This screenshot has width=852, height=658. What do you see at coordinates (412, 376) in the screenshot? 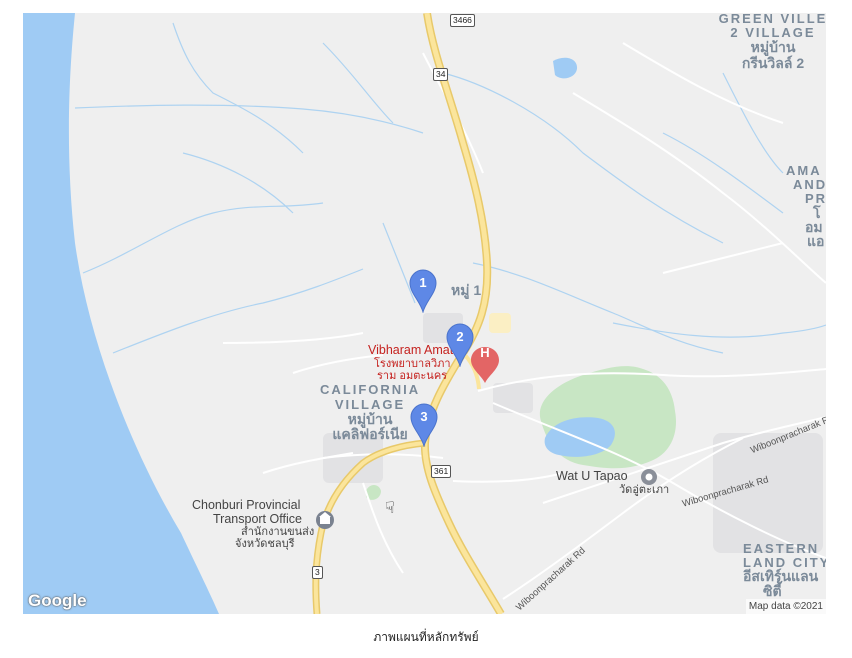
I see `poi-label-hospital-th2: ราม อมตะนคร` at bounding box center [412, 376].